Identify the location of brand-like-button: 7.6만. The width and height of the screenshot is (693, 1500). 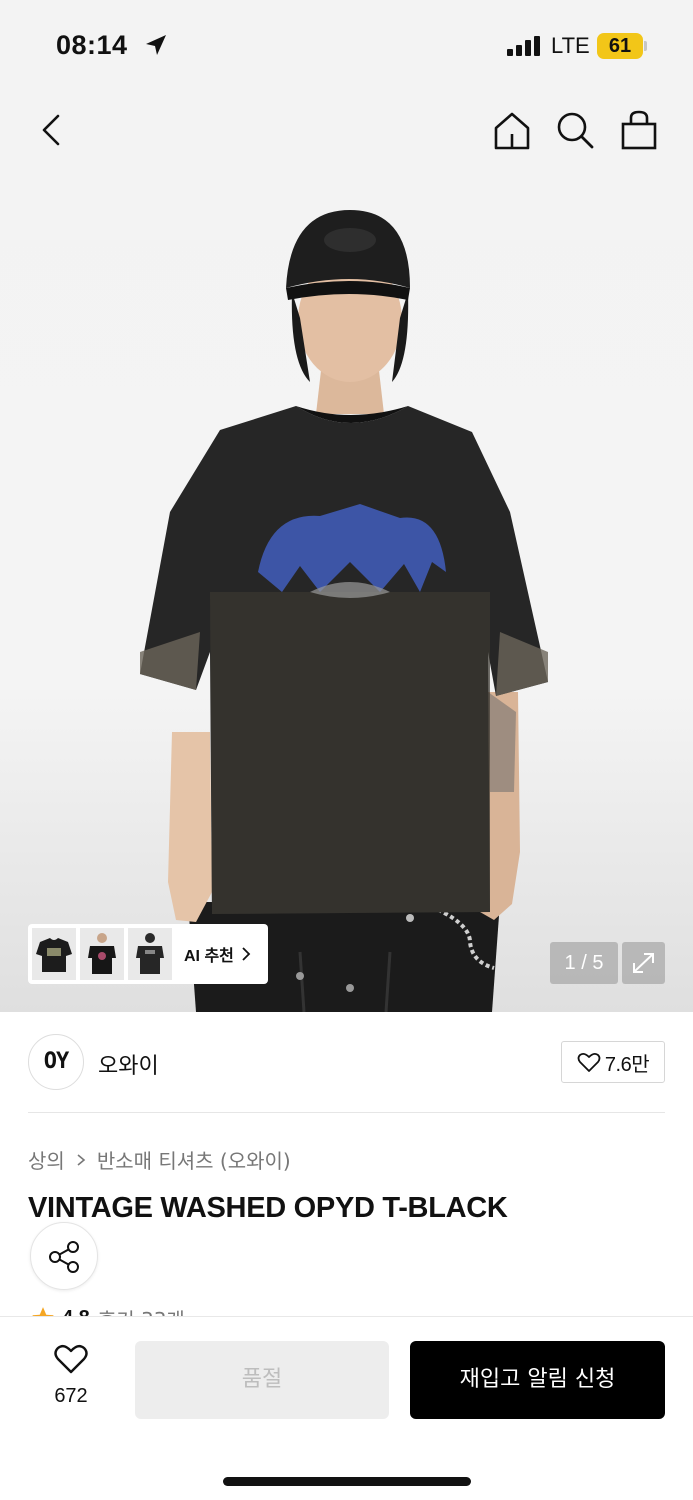
(613, 1062).